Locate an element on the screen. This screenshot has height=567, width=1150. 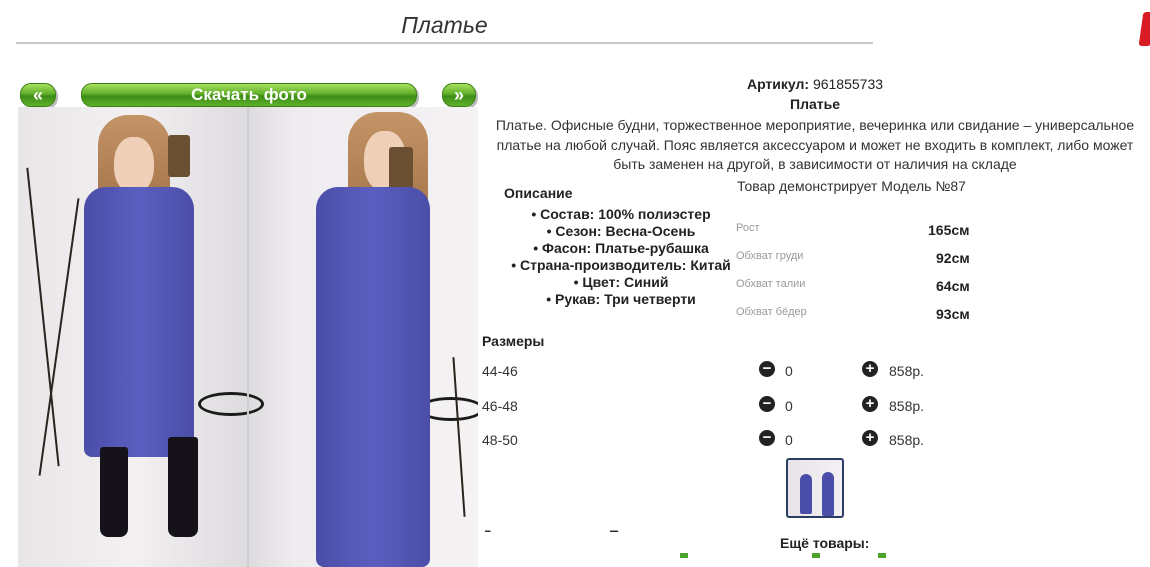
size-row: 48-50 − 0 + 858р. is located at coordinates (732, 441).